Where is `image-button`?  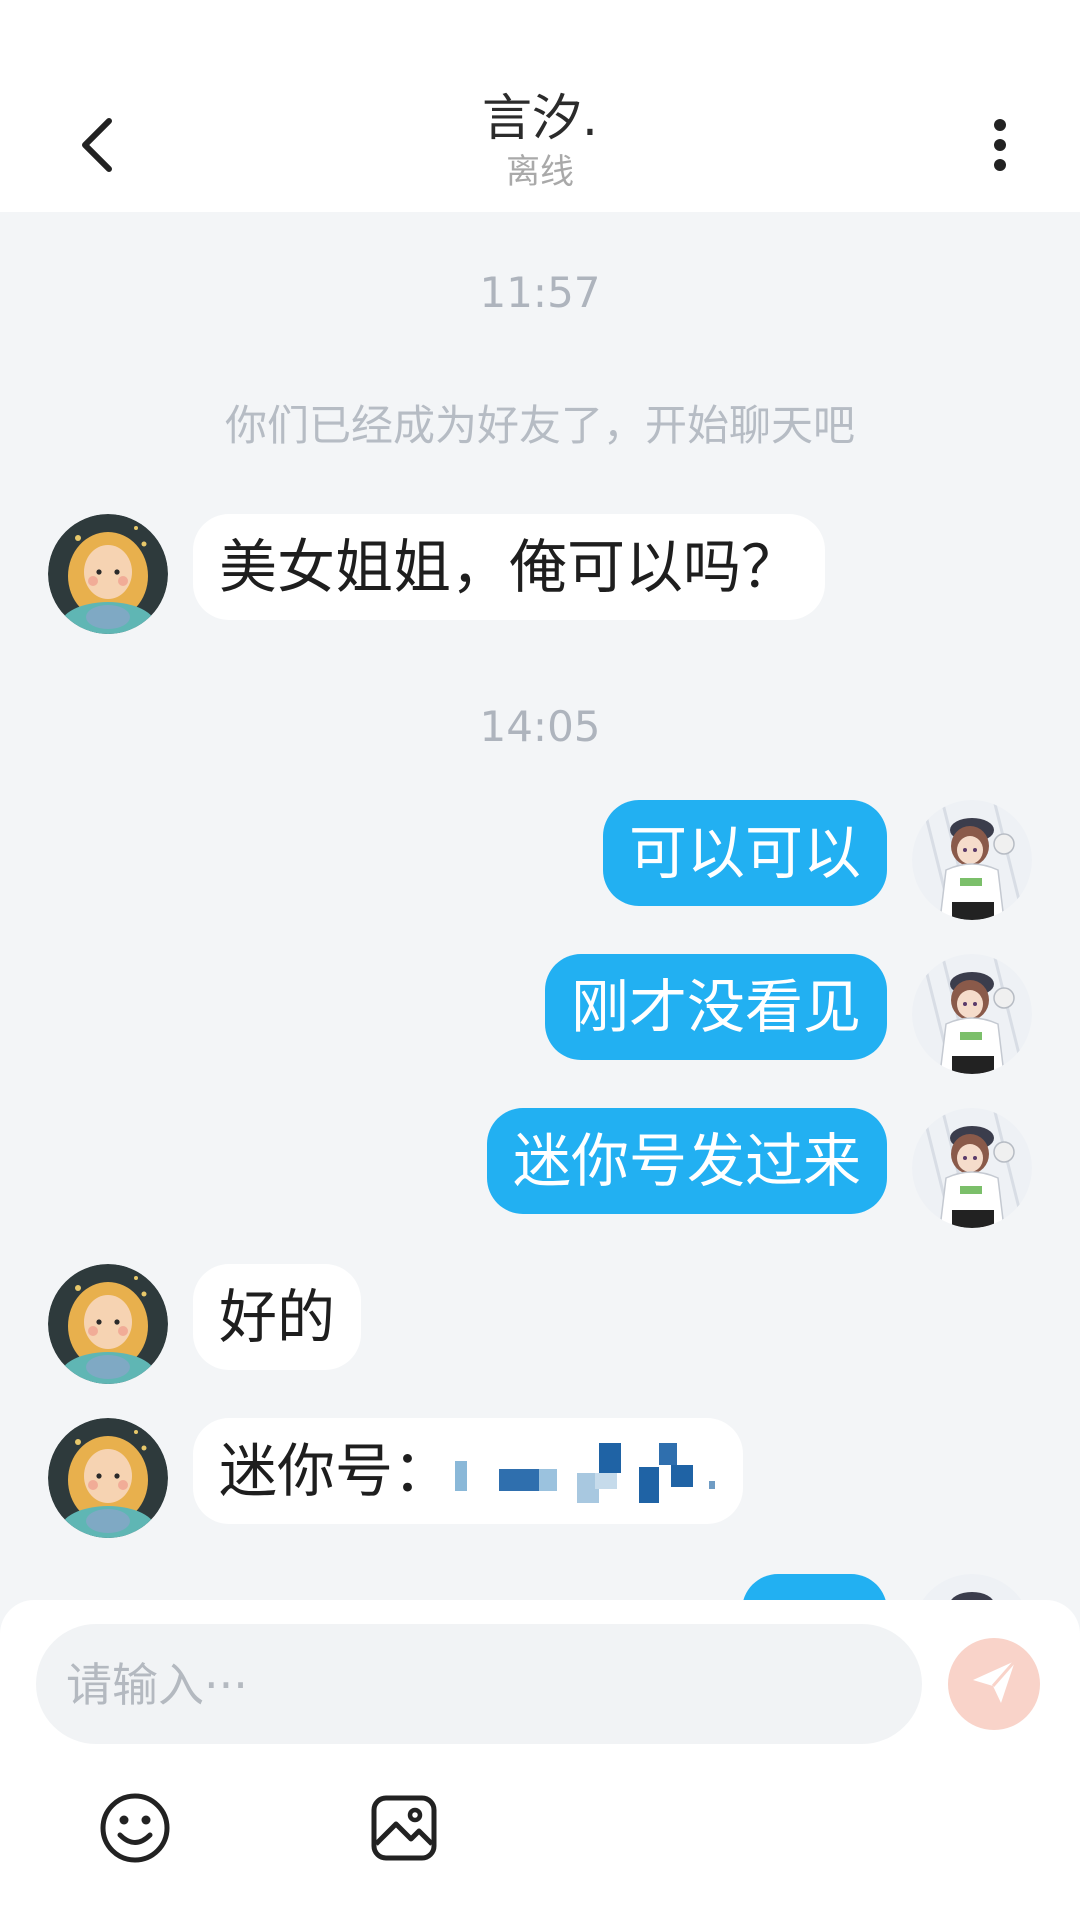
image-button is located at coordinates (404, 1828).